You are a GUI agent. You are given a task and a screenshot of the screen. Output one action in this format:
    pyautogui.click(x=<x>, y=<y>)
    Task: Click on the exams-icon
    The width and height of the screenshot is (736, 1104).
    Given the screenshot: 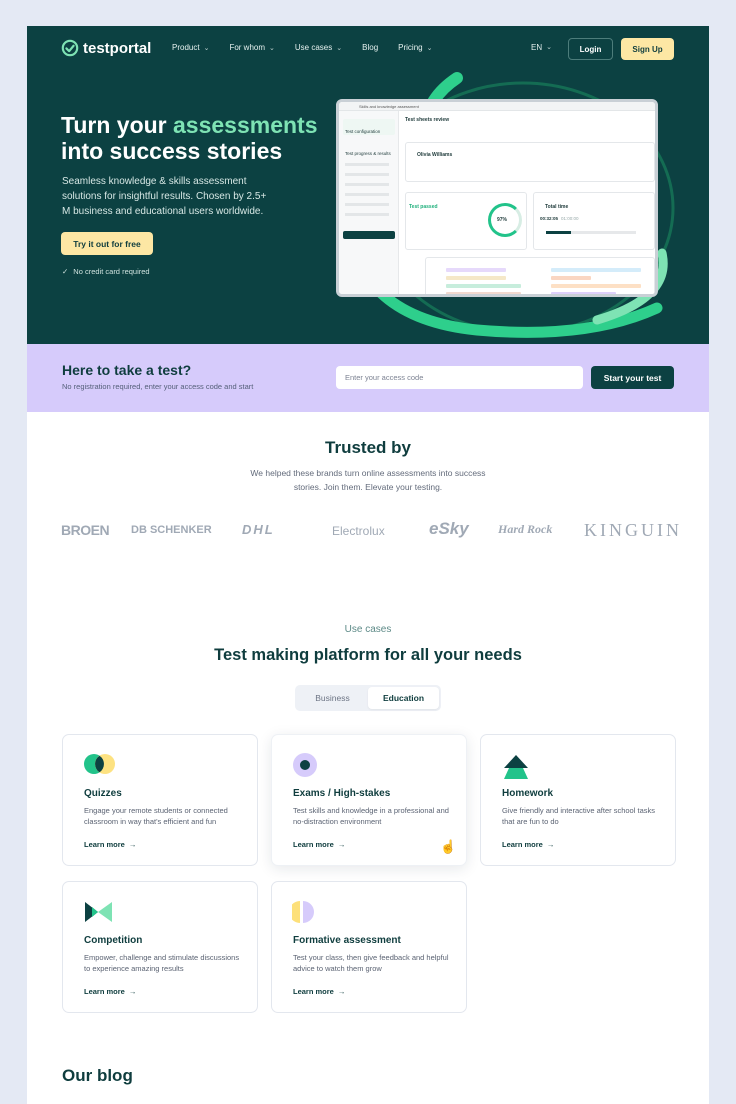 What is the action you would take?
    pyautogui.click(x=305, y=765)
    